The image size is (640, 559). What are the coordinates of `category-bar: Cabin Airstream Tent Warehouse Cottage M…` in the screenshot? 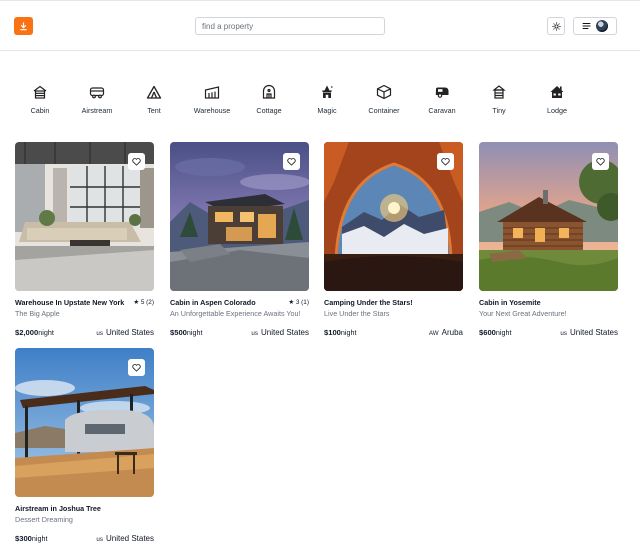 It's located at (320, 102).